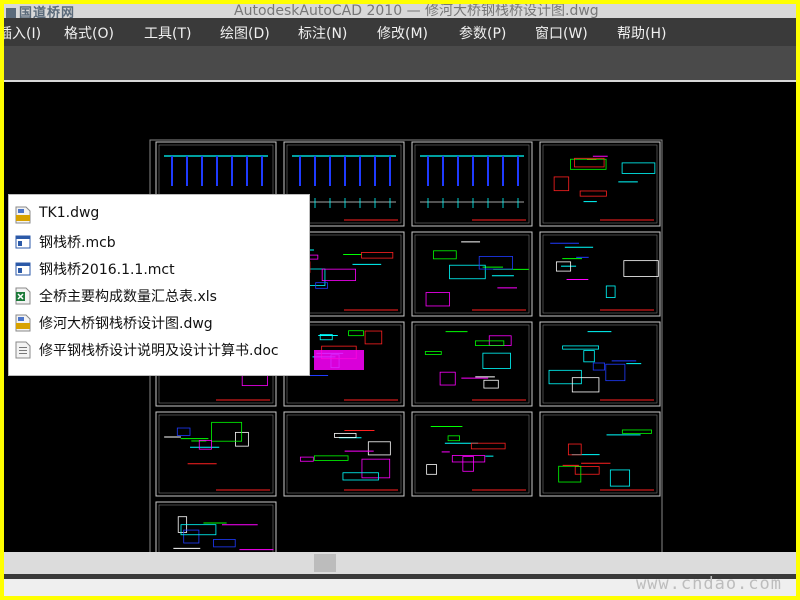  What do you see at coordinates (128, 297) in the screenshot?
I see `file-name: 全桥主要构成数量汇总表.xls` at bounding box center [128, 297].